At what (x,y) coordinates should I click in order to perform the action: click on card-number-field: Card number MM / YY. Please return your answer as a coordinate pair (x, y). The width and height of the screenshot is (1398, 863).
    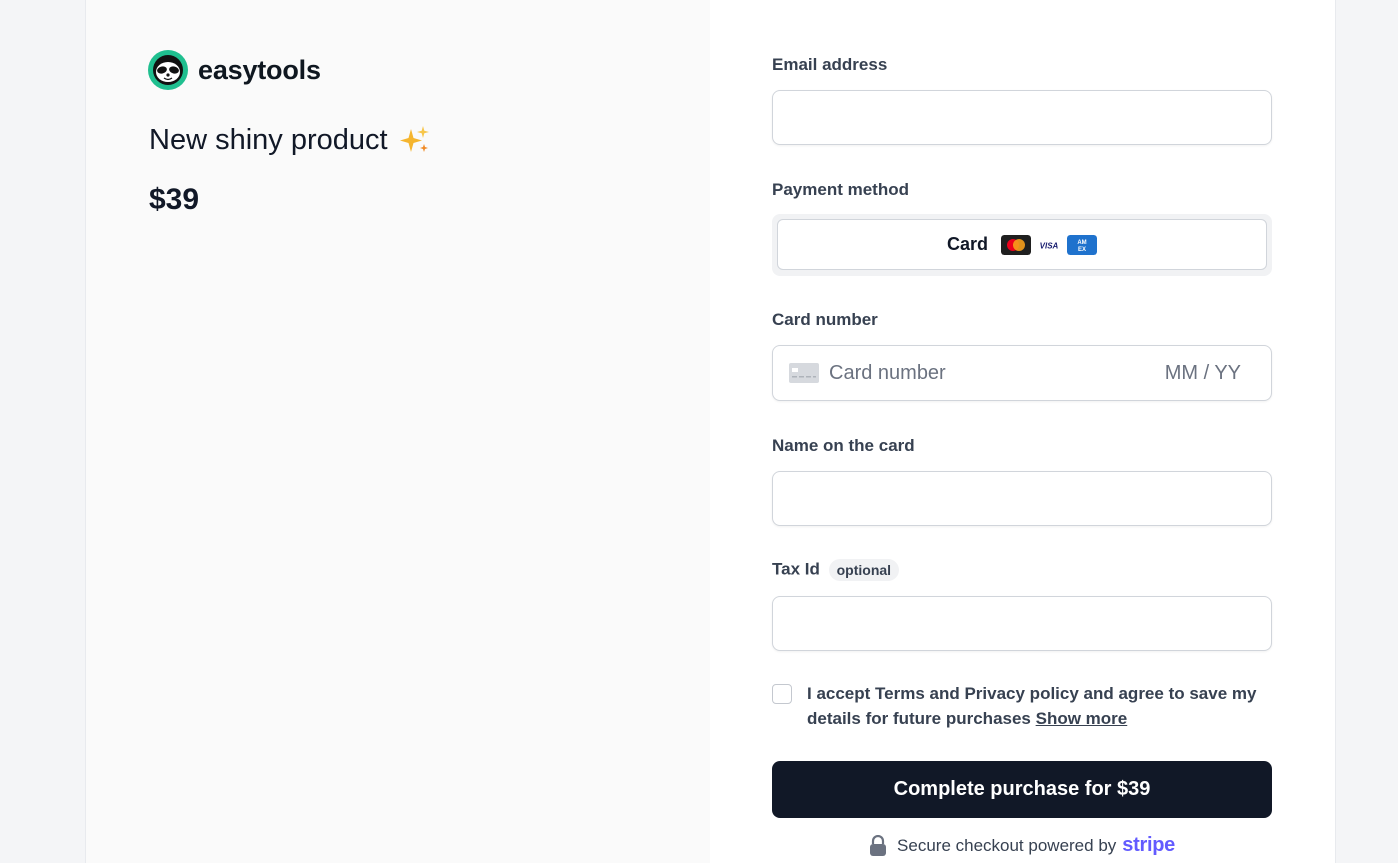
    Looking at the image, I should click on (1022, 373).